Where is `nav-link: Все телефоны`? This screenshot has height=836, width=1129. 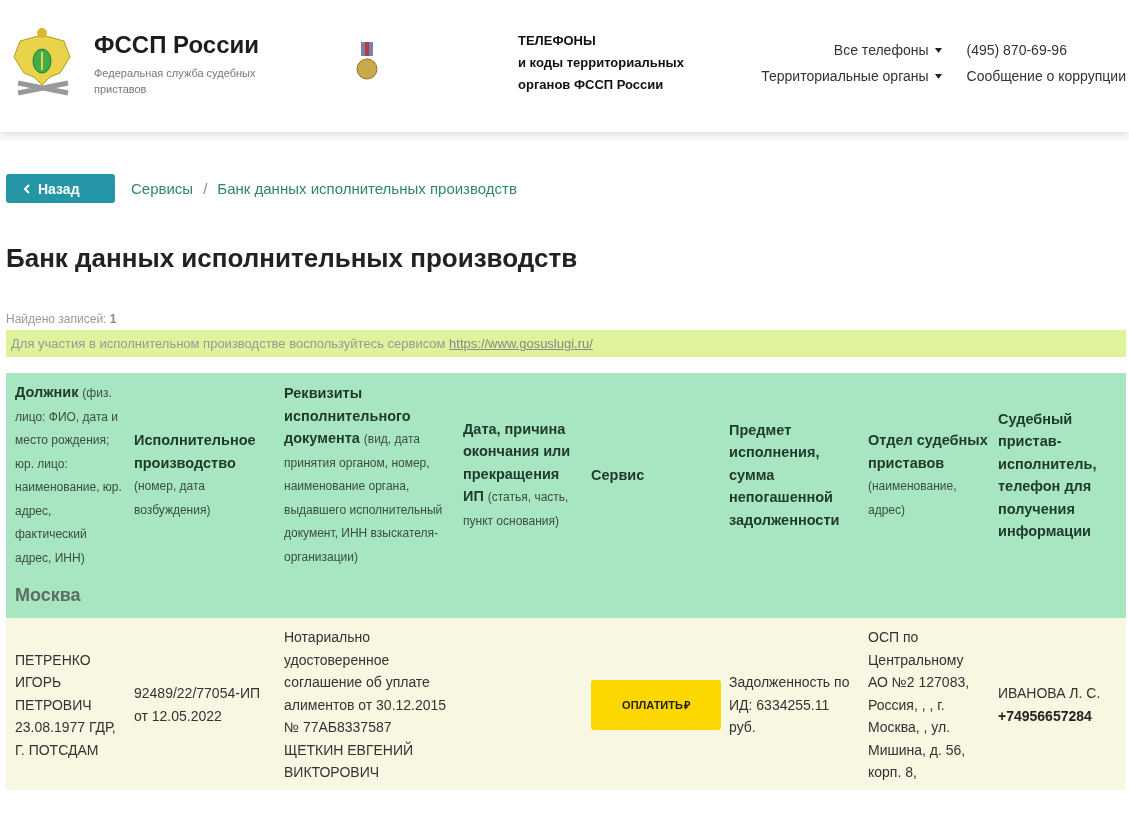
nav-link: Все телефоны is located at coordinates (887, 50).